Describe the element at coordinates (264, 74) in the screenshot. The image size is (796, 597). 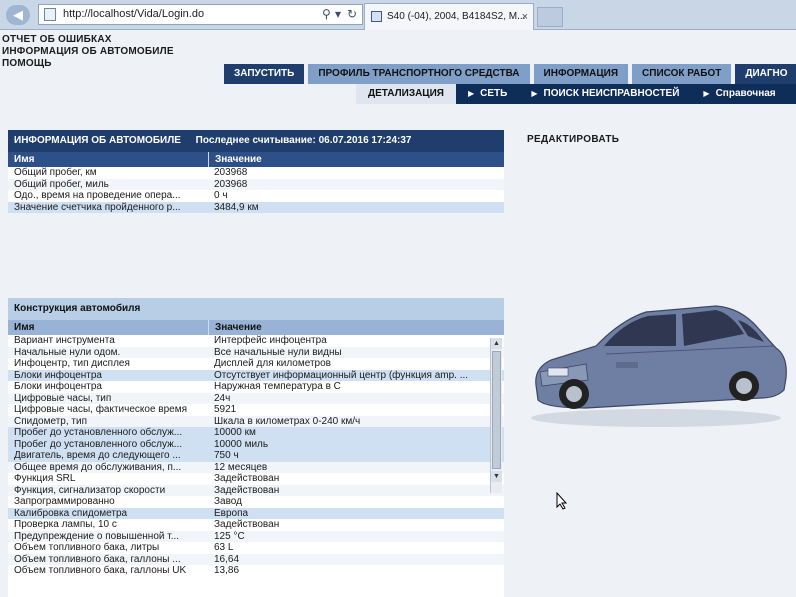
I see `tab-start: ЗАПУСТИТЬ` at that location.